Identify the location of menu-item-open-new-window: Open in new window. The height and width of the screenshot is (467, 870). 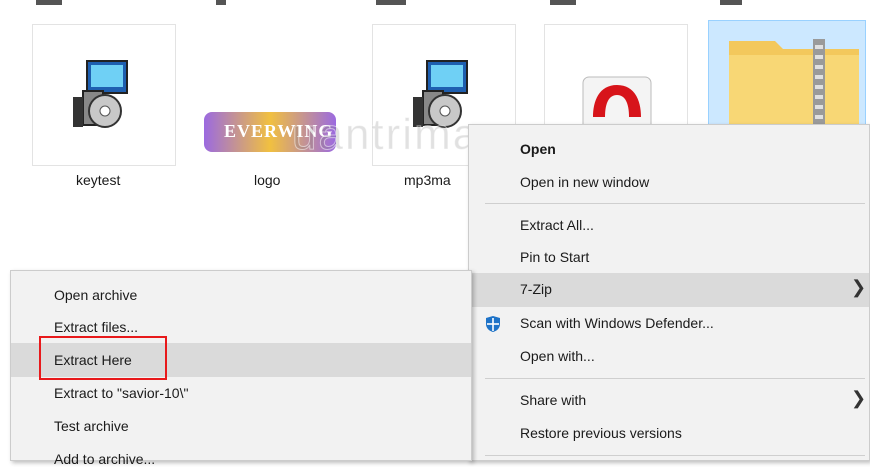
(584, 182).